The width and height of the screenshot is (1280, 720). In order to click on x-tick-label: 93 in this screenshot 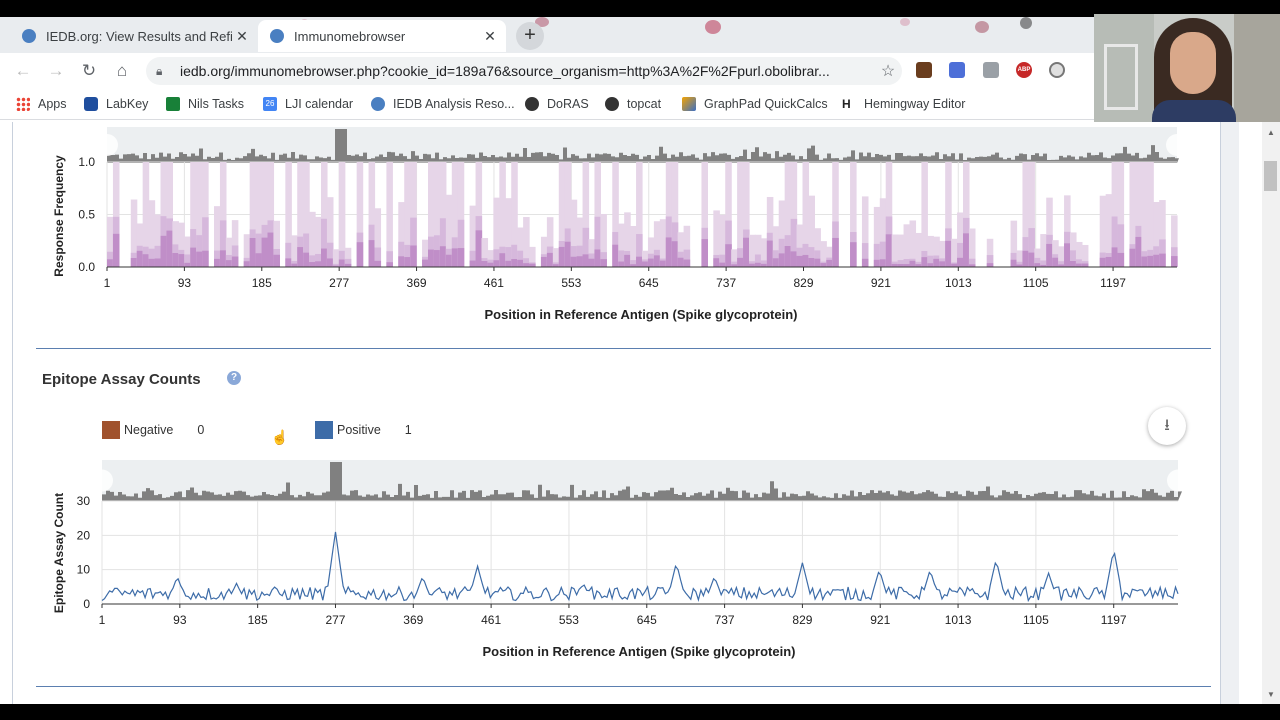, I will do `click(180, 620)`.